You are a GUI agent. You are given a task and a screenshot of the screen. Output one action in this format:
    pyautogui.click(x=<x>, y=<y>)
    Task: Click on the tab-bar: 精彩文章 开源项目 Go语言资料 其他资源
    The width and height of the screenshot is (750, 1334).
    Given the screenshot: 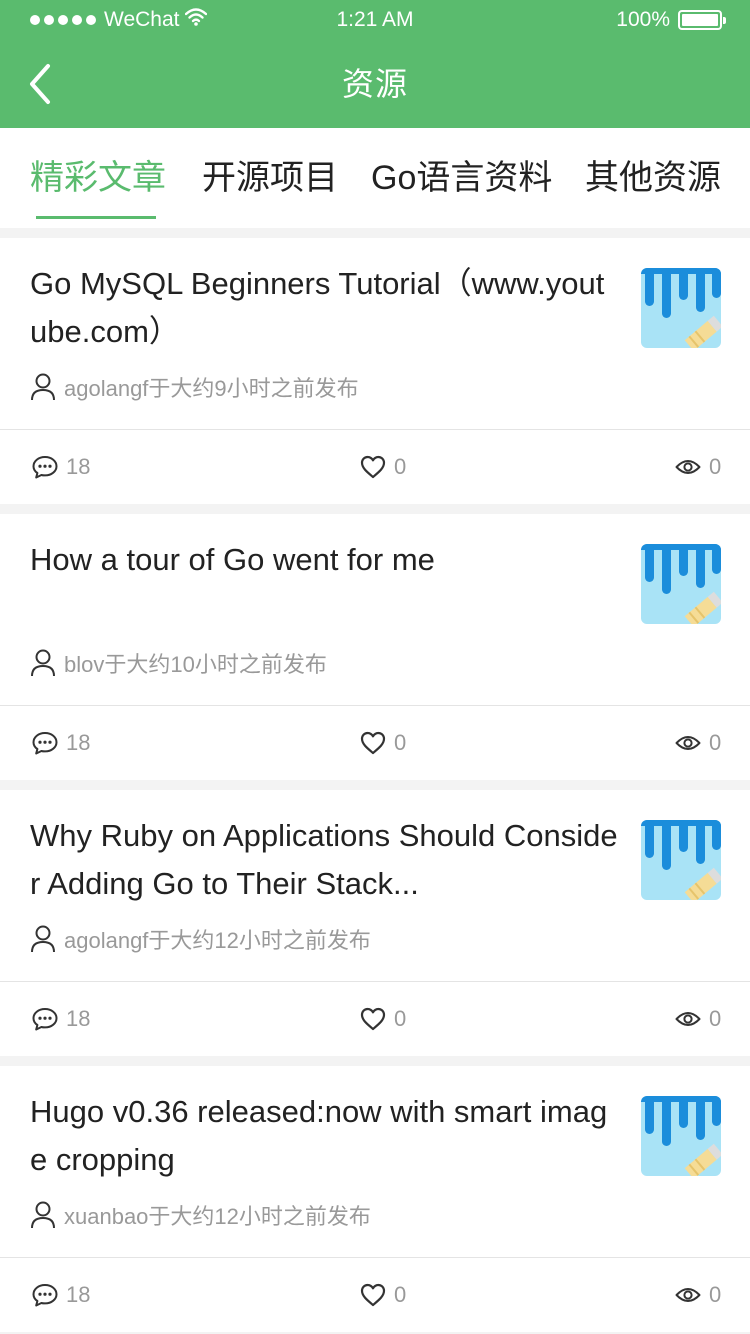 What is the action you would take?
    pyautogui.click(x=375, y=178)
    